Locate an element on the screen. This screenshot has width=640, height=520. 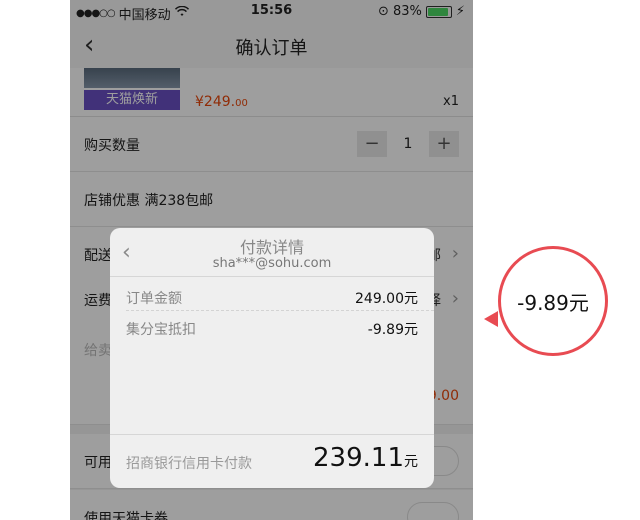
divider is located at coordinates (280, 310).